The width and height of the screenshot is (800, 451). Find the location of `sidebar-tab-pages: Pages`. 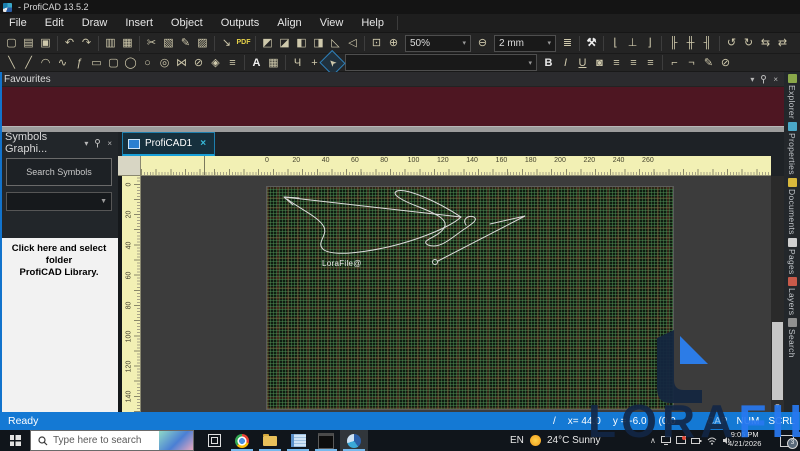

sidebar-tab-pages: Pages is located at coordinates (792, 255).